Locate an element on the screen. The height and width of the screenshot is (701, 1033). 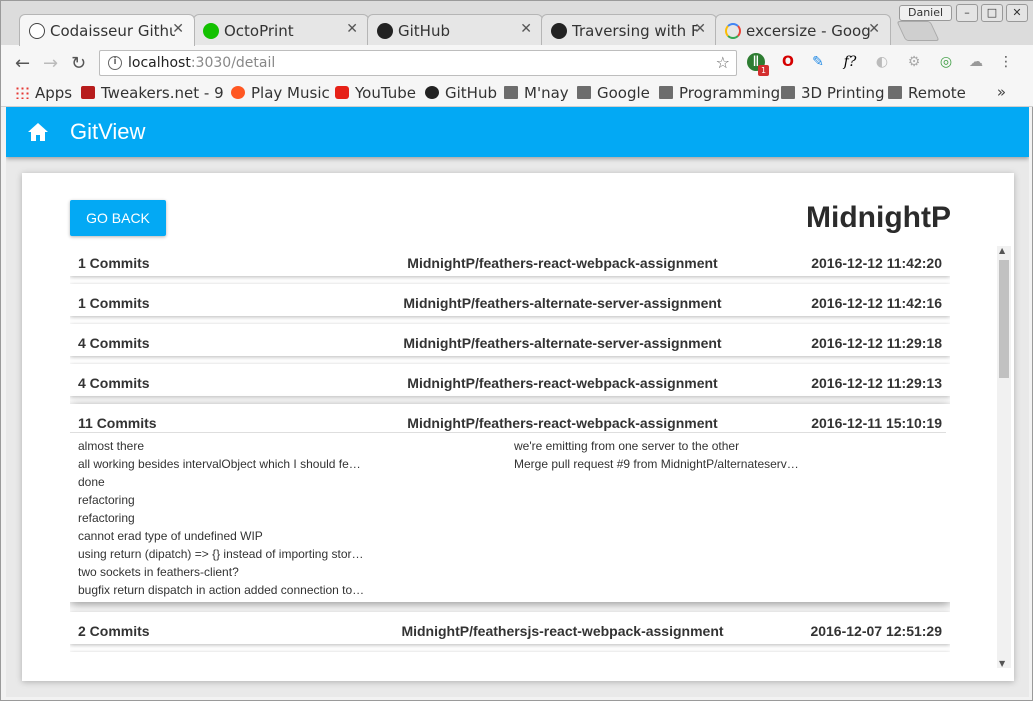
play-music-icon is located at coordinates (238, 92).